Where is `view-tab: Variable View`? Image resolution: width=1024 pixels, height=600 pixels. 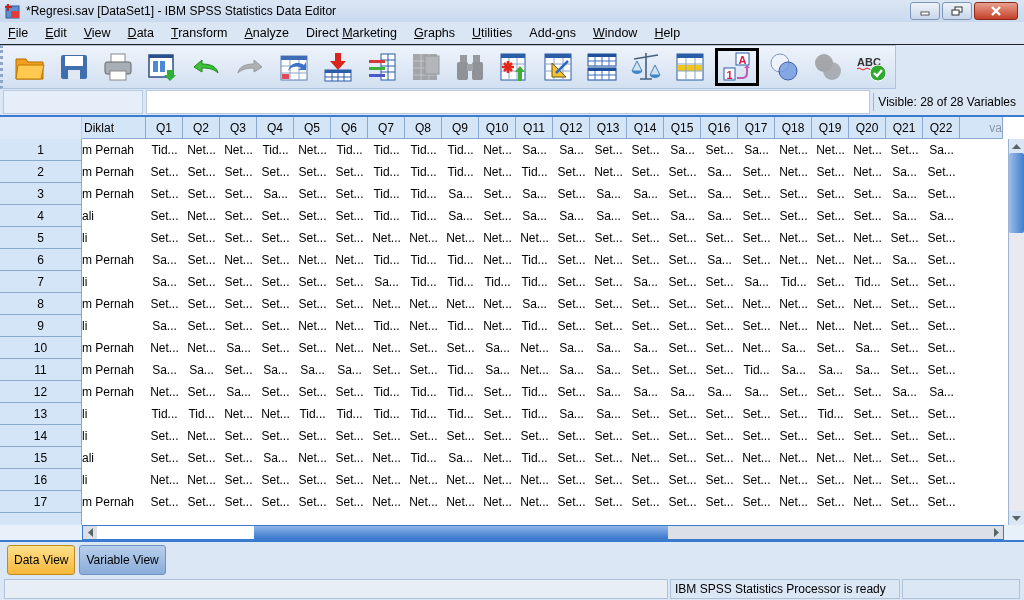
view-tab: Variable View is located at coordinates (122, 560).